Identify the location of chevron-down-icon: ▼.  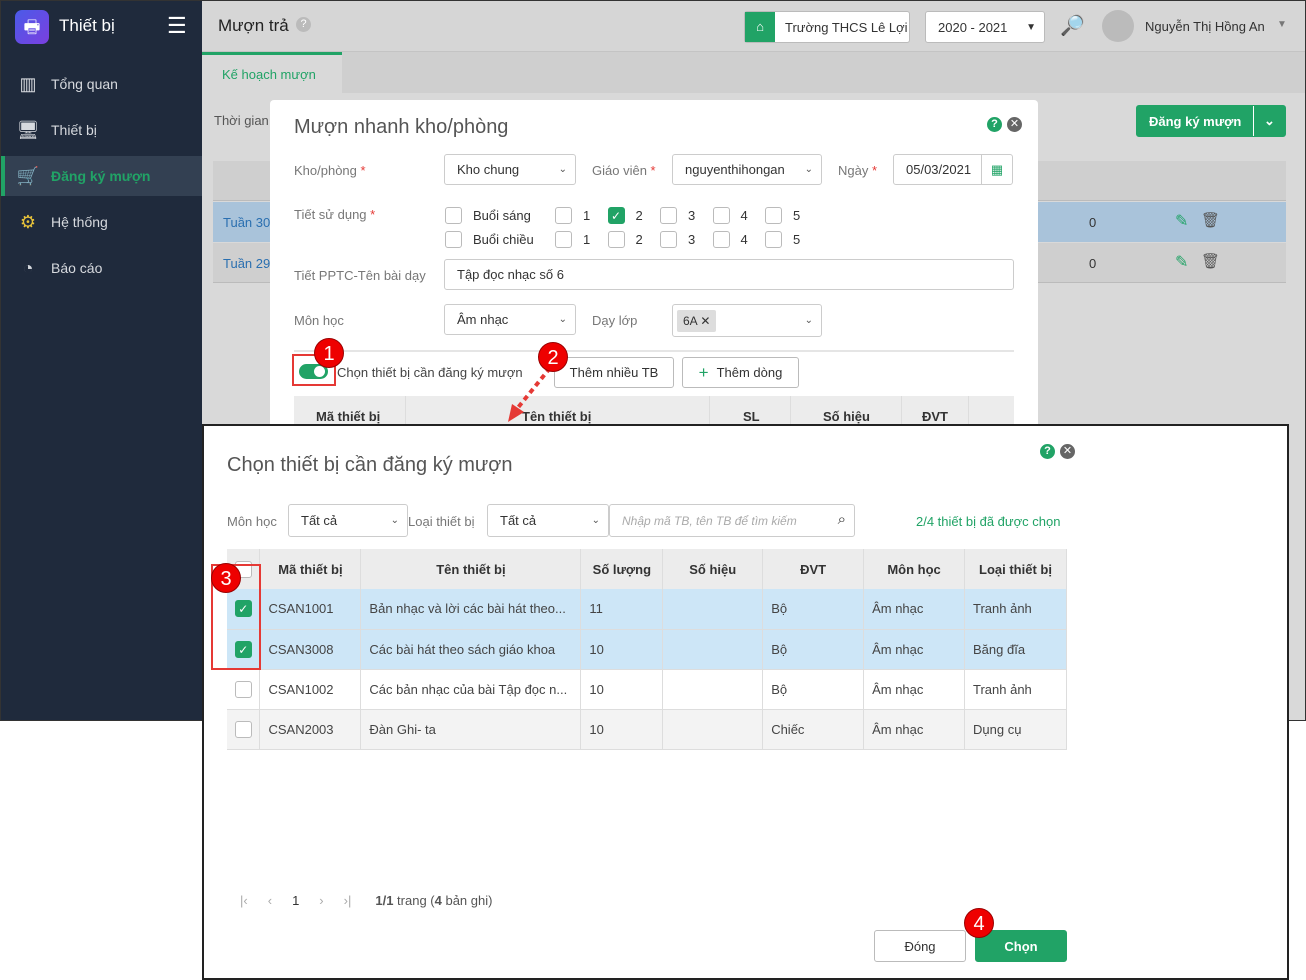
(1282, 24).